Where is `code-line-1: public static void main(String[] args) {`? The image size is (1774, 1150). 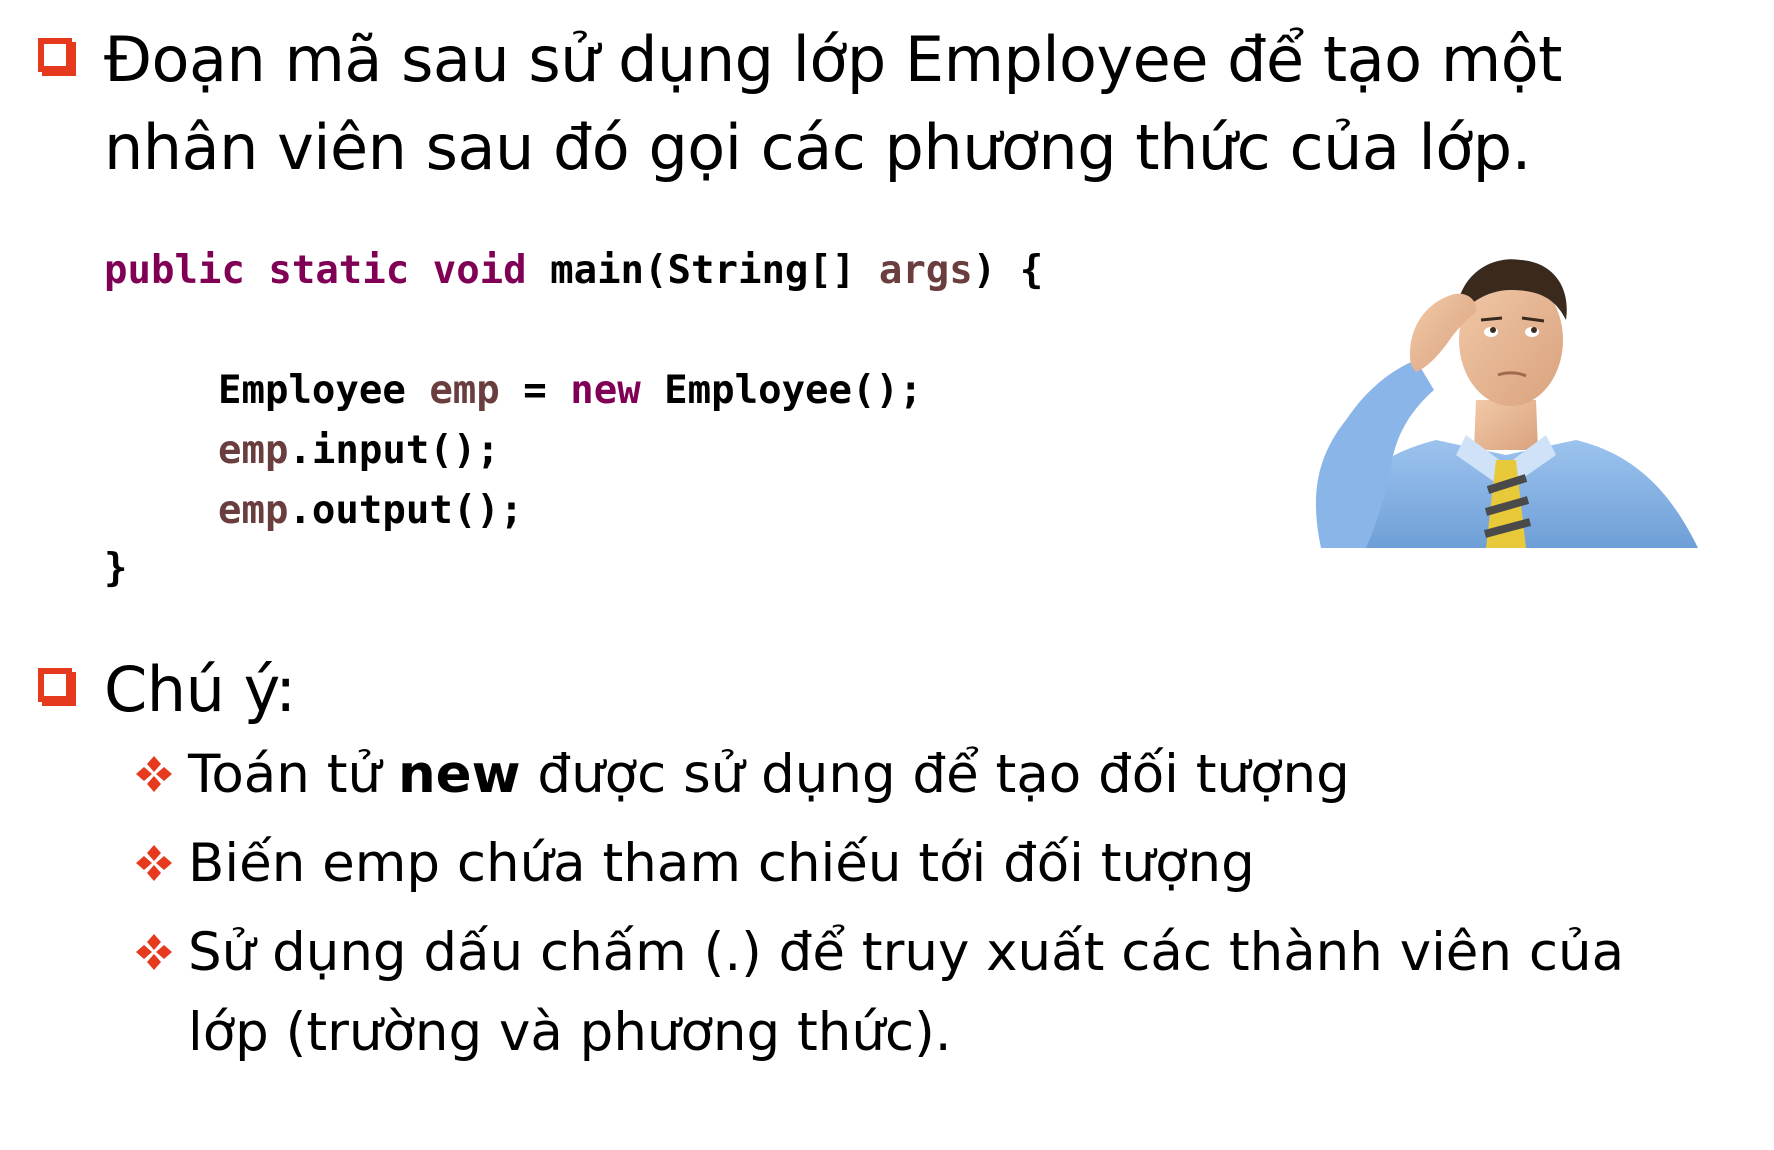 code-line-1: public static void main(String[] args) { is located at coordinates (573, 271).